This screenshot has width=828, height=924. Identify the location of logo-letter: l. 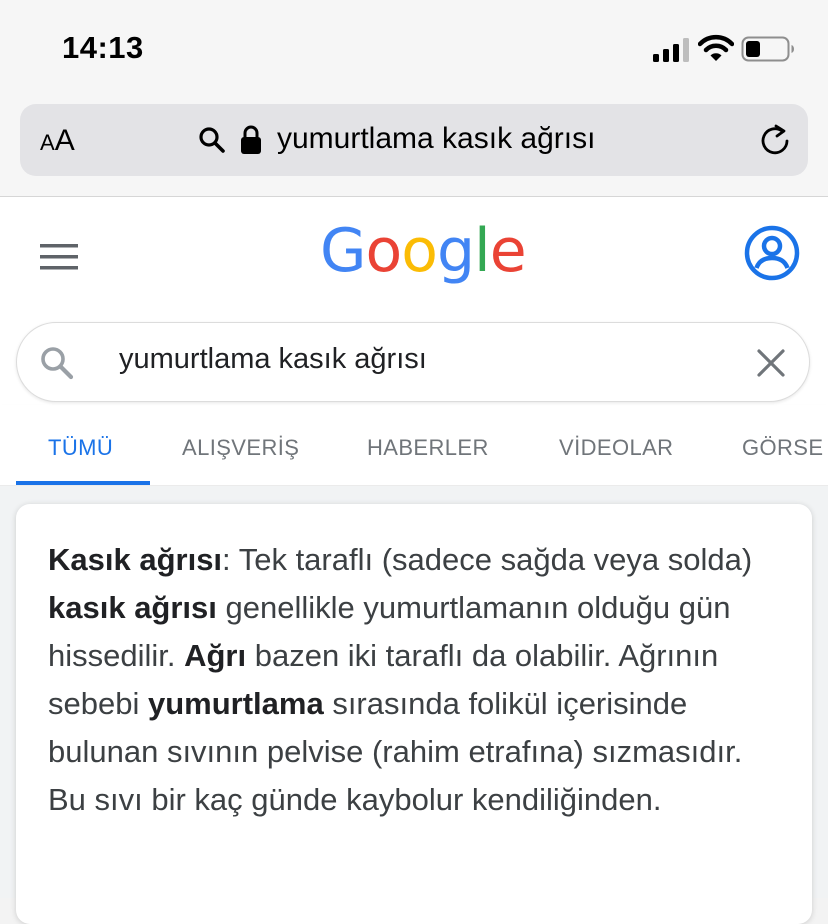
(482, 251).